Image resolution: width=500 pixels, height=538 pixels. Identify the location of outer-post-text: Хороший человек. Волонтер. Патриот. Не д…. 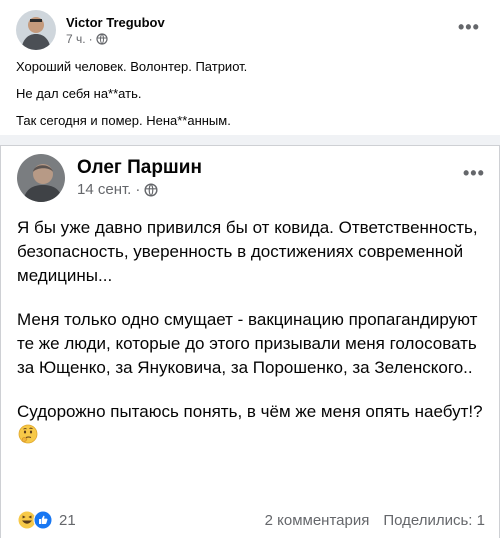
(131, 98).